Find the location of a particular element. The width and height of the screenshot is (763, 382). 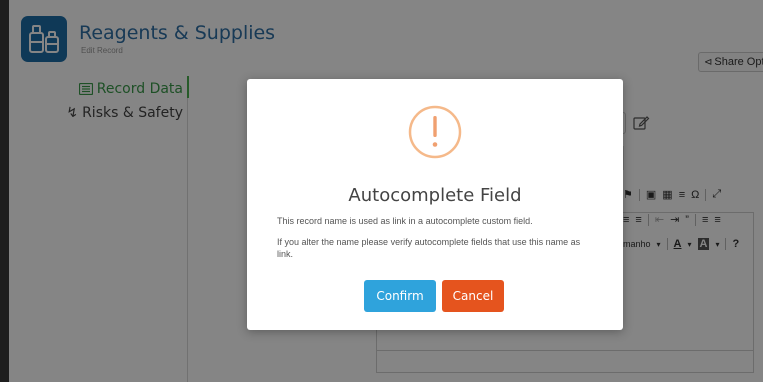

exclamation-icon is located at coordinates (435, 132).